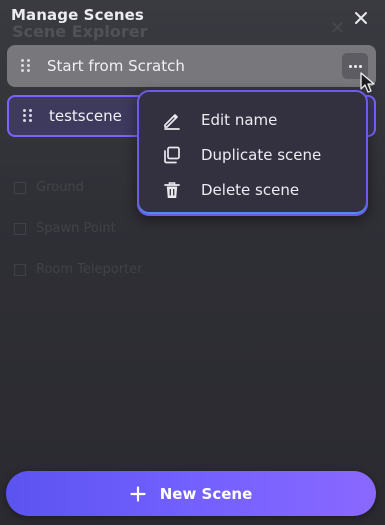 This screenshot has width=385, height=525. I want to click on ghost-title: Scene Explorer, so click(80, 31).